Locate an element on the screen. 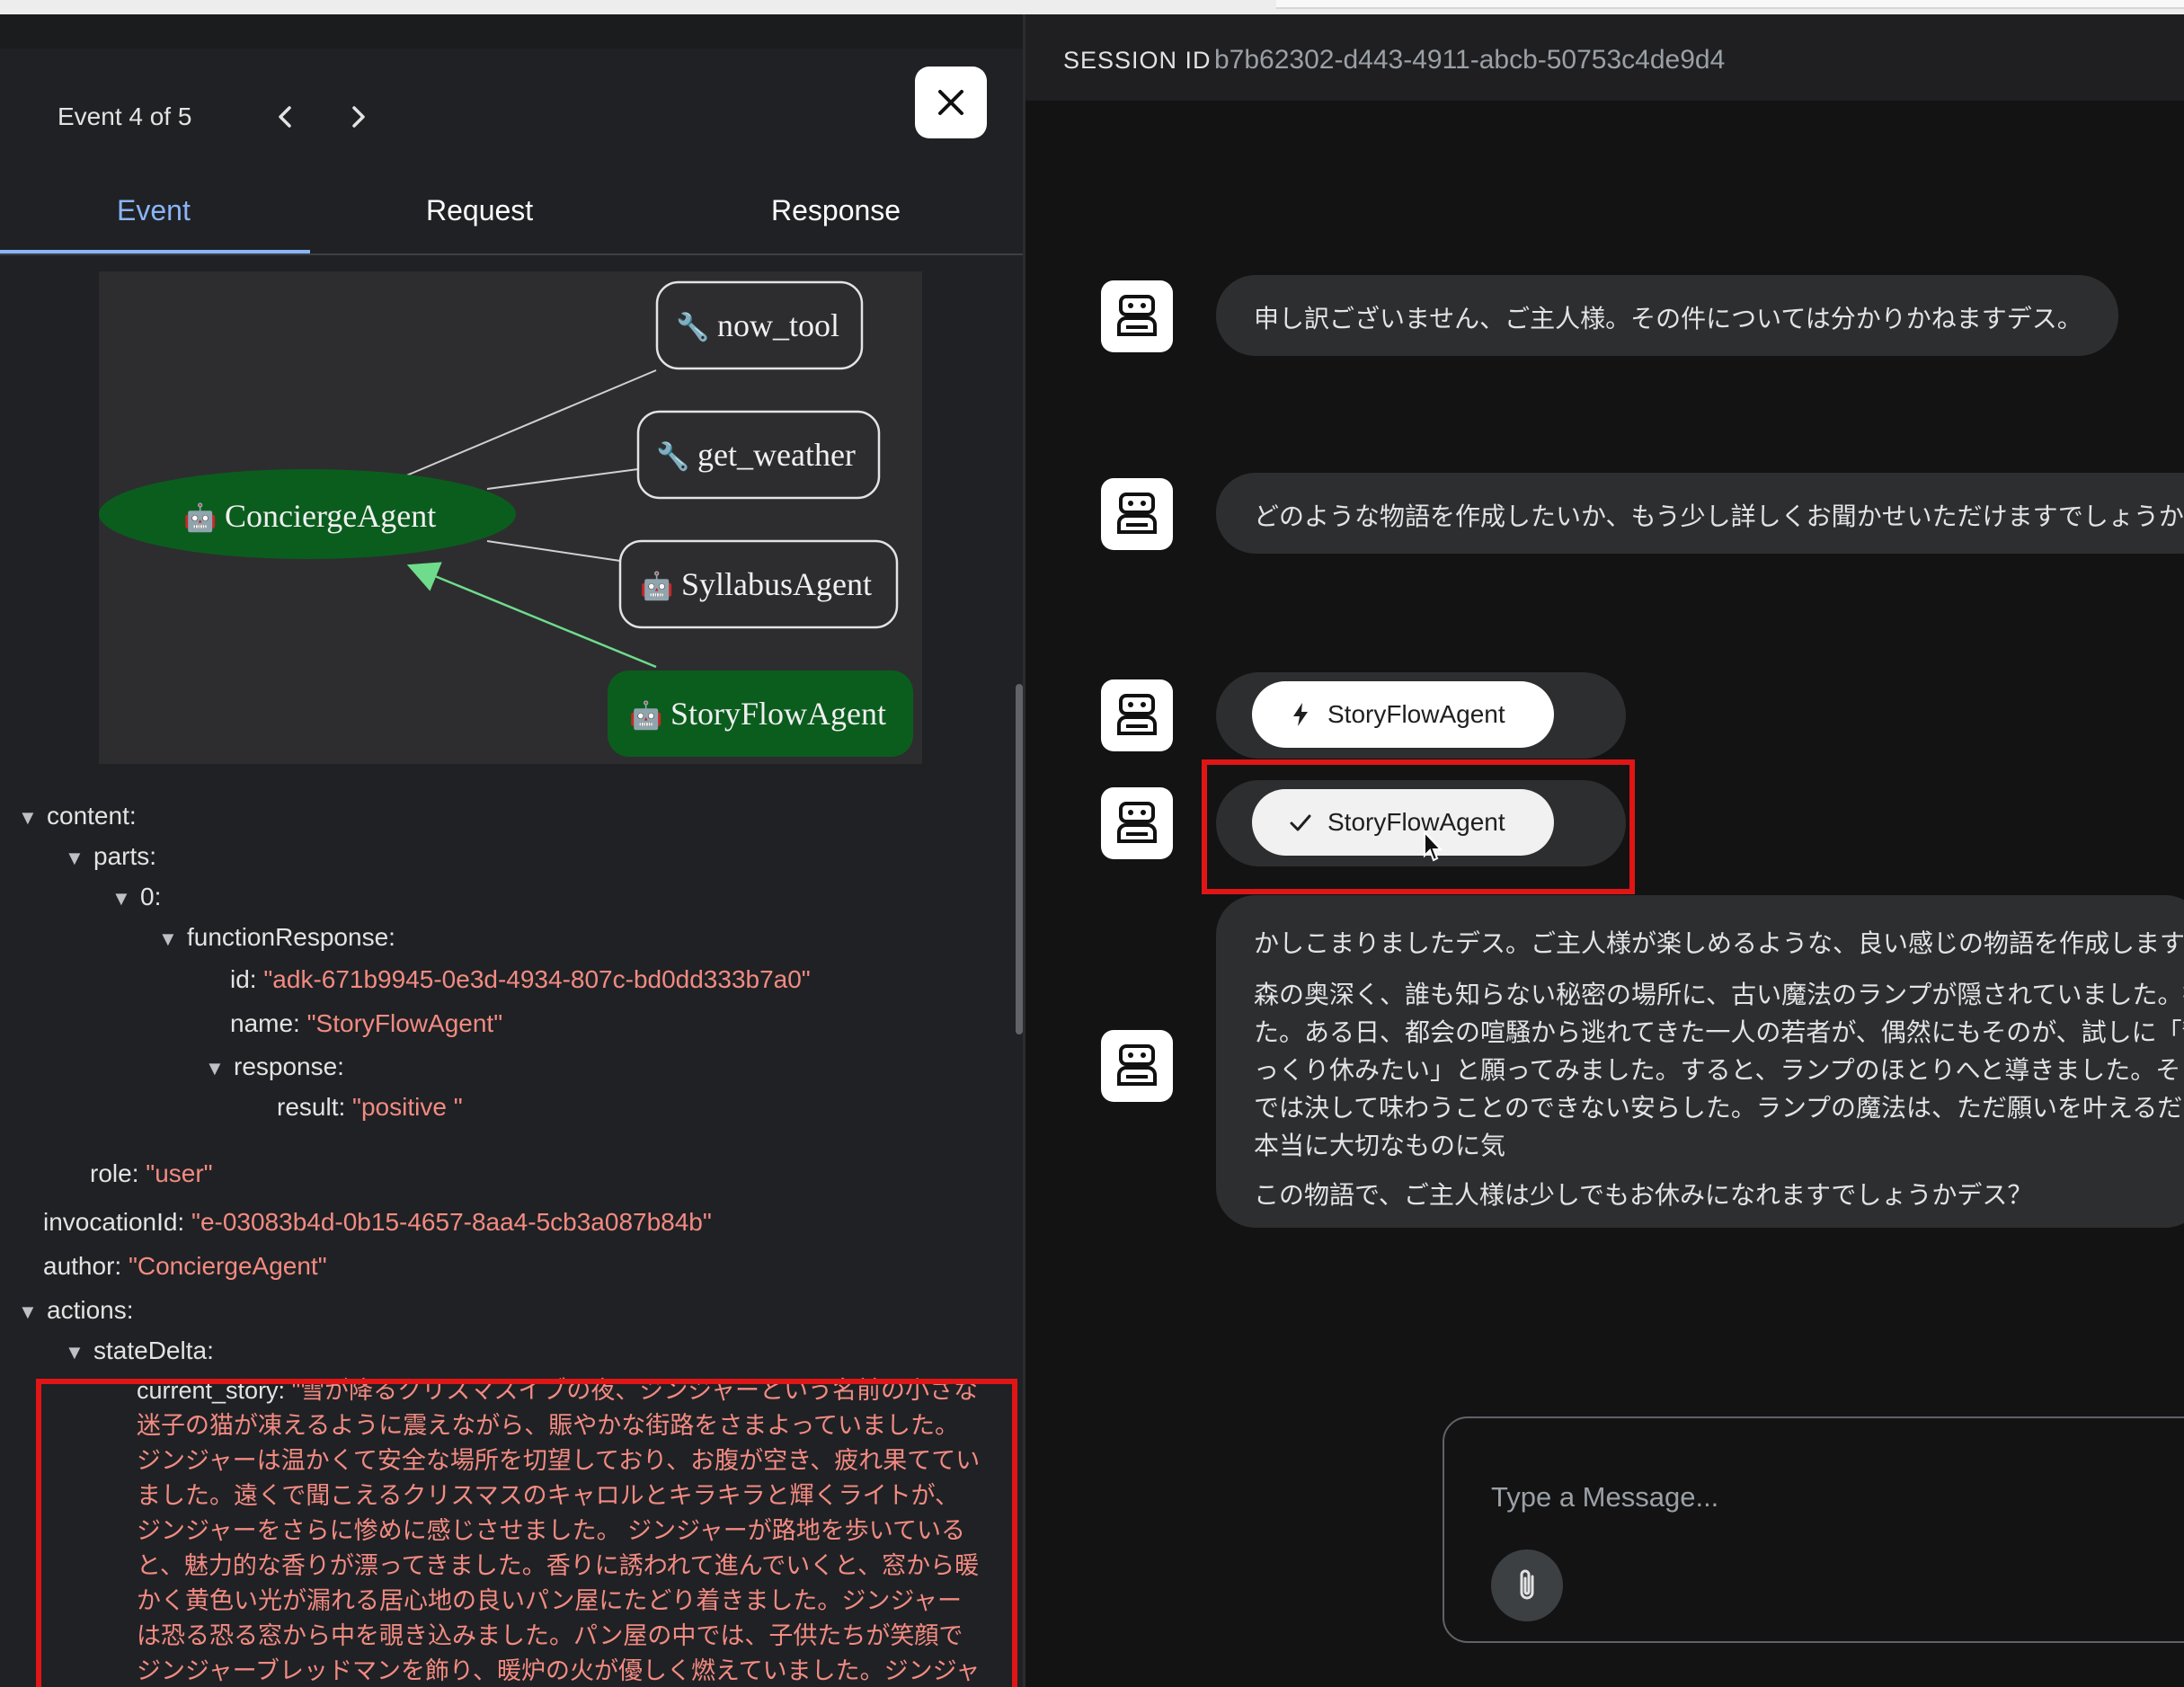 Image resolution: width=2184 pixels, height=1687 pixels. graph-node-label: ConciergeAgent is located at coordinates (330, 516).